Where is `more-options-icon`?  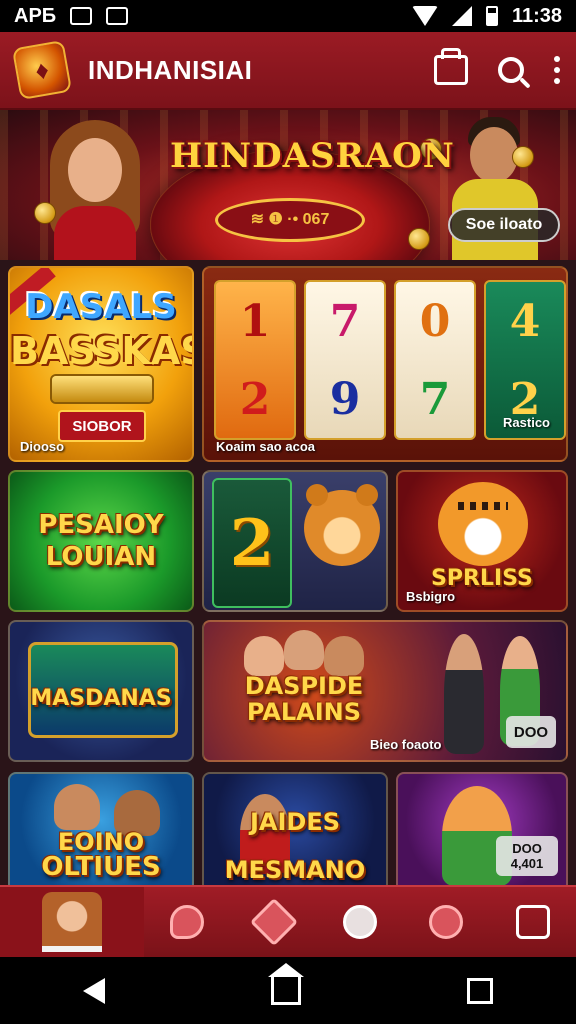 more-options-icon is located at coordinates (557, 70).